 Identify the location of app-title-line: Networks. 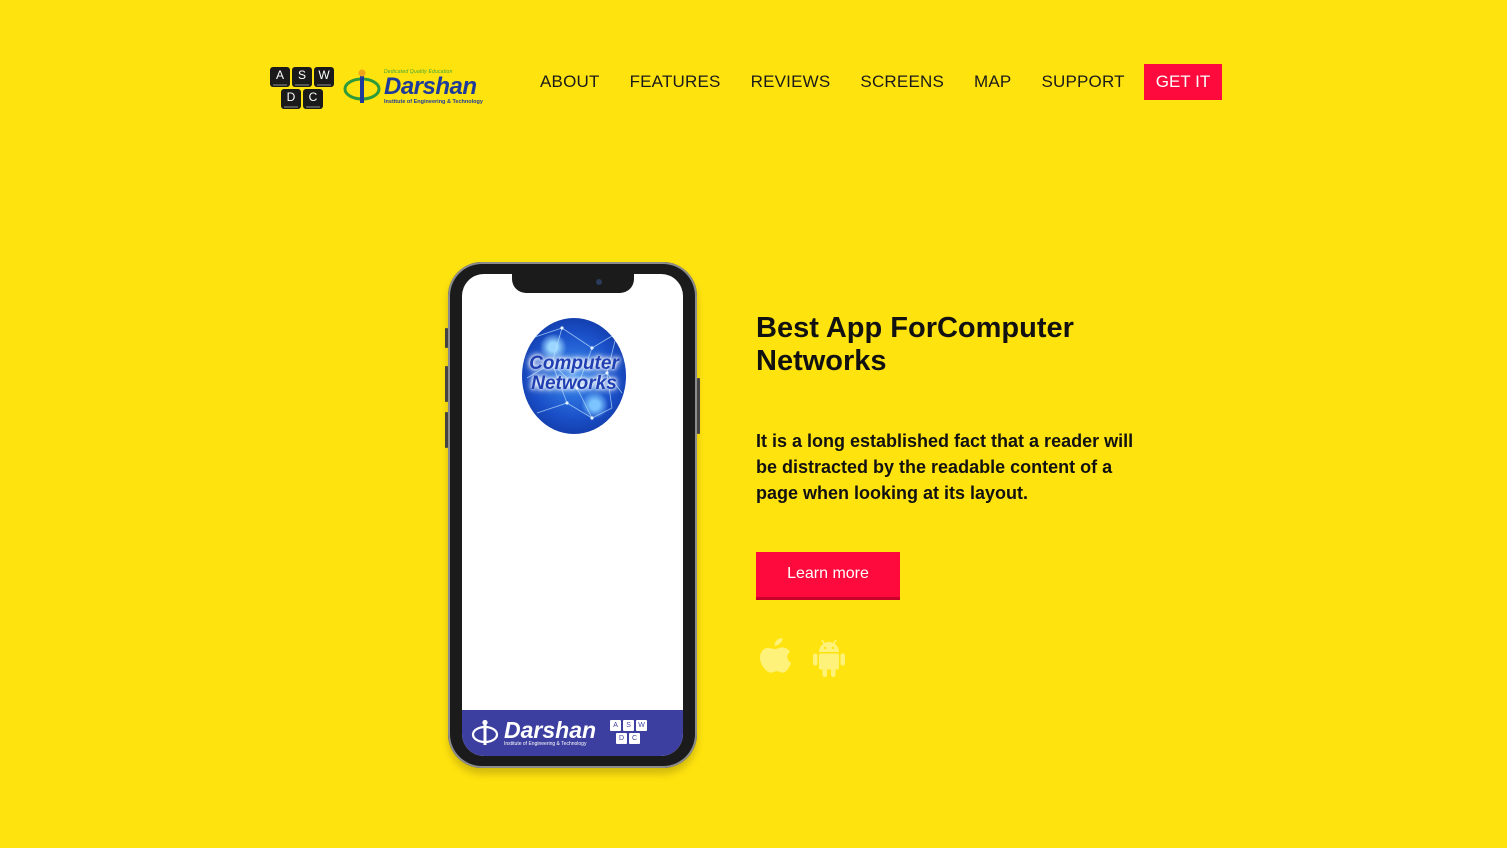
(574, 383).